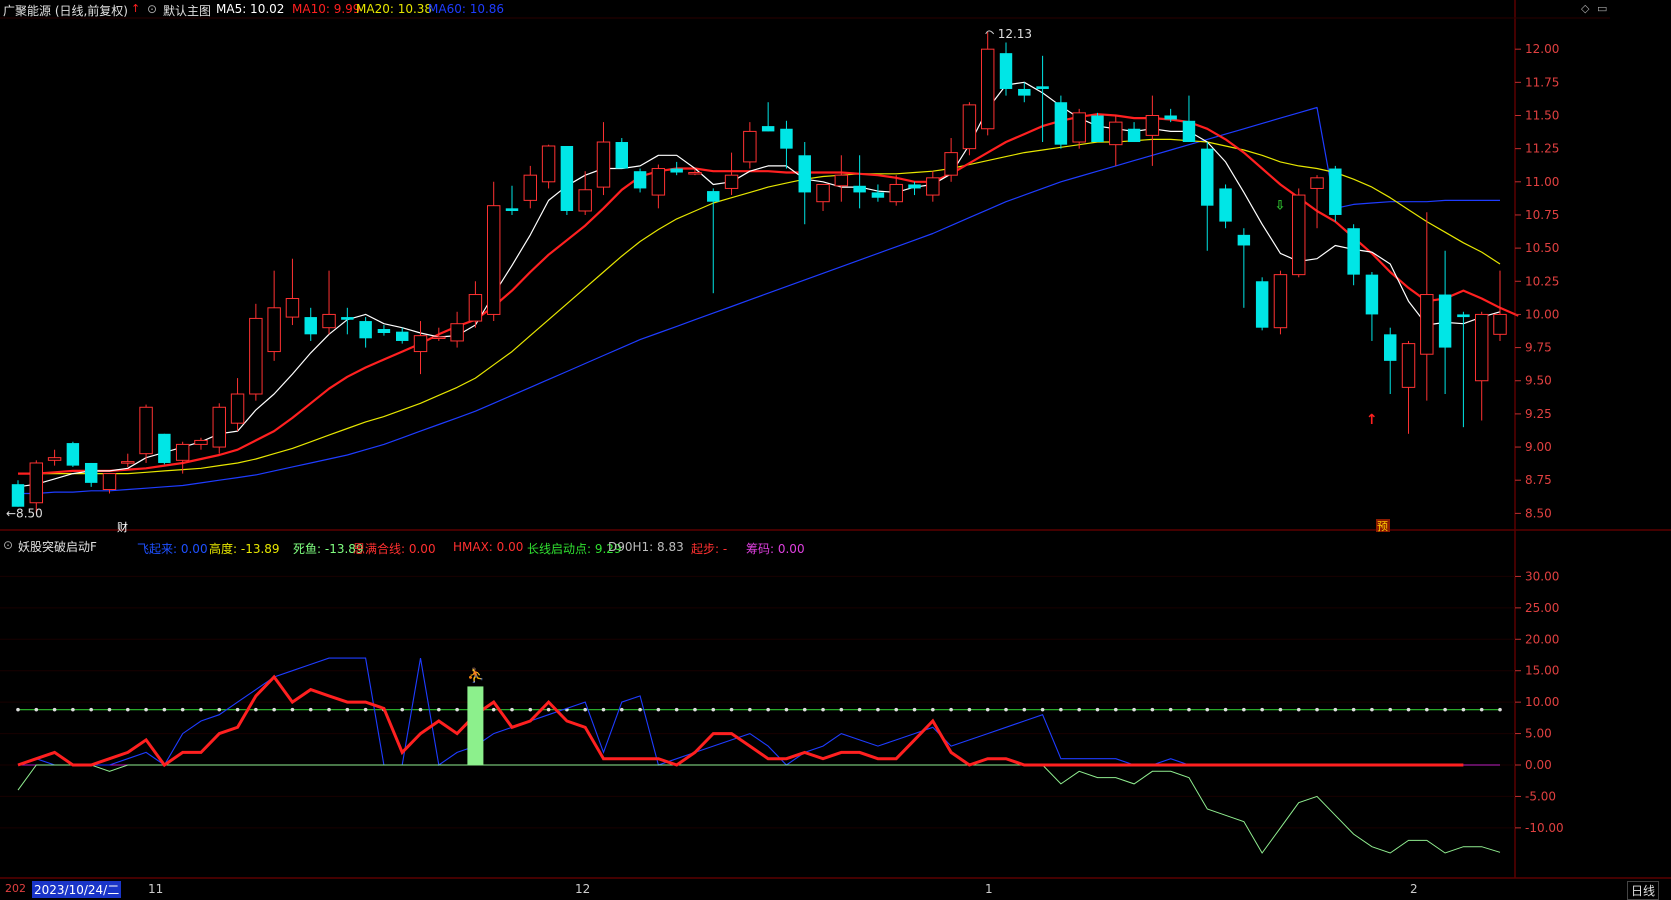  Describe the element at coordinates (1538, 414) in the screenshot. I see `price-tick-label: 9.25` at that location.